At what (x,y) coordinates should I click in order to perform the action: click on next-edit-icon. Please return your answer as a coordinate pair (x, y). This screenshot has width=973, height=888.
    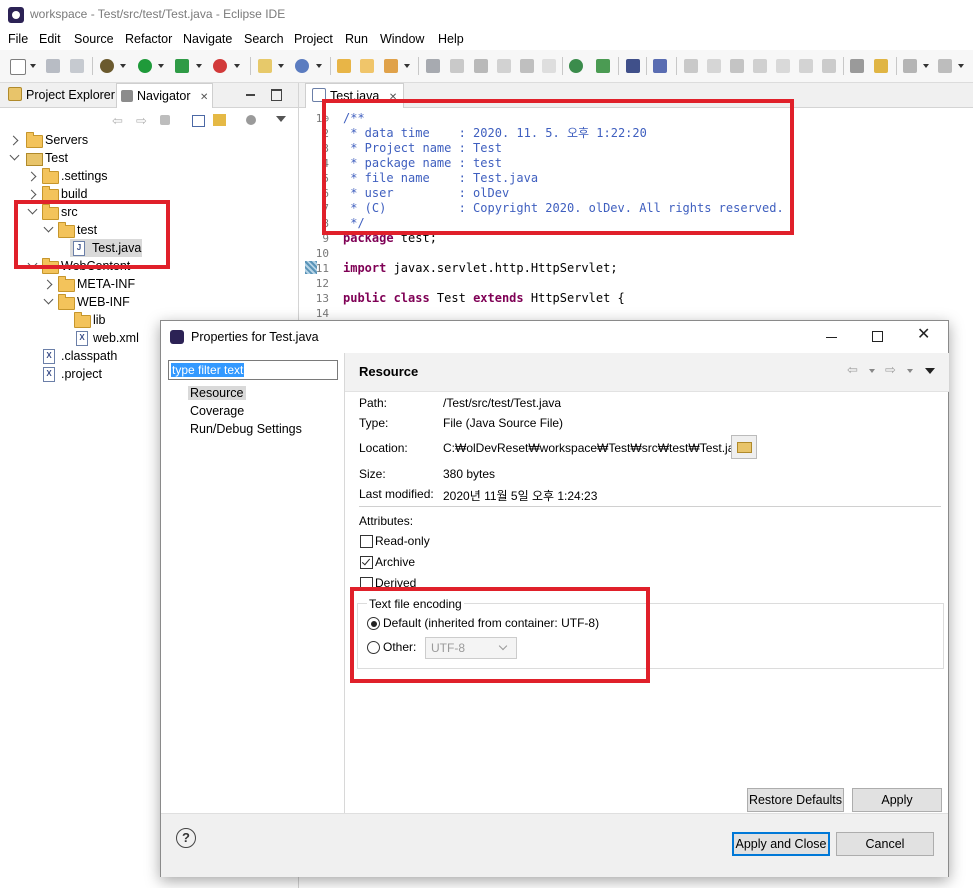
    Looking at the image, I should click on (910, 66).